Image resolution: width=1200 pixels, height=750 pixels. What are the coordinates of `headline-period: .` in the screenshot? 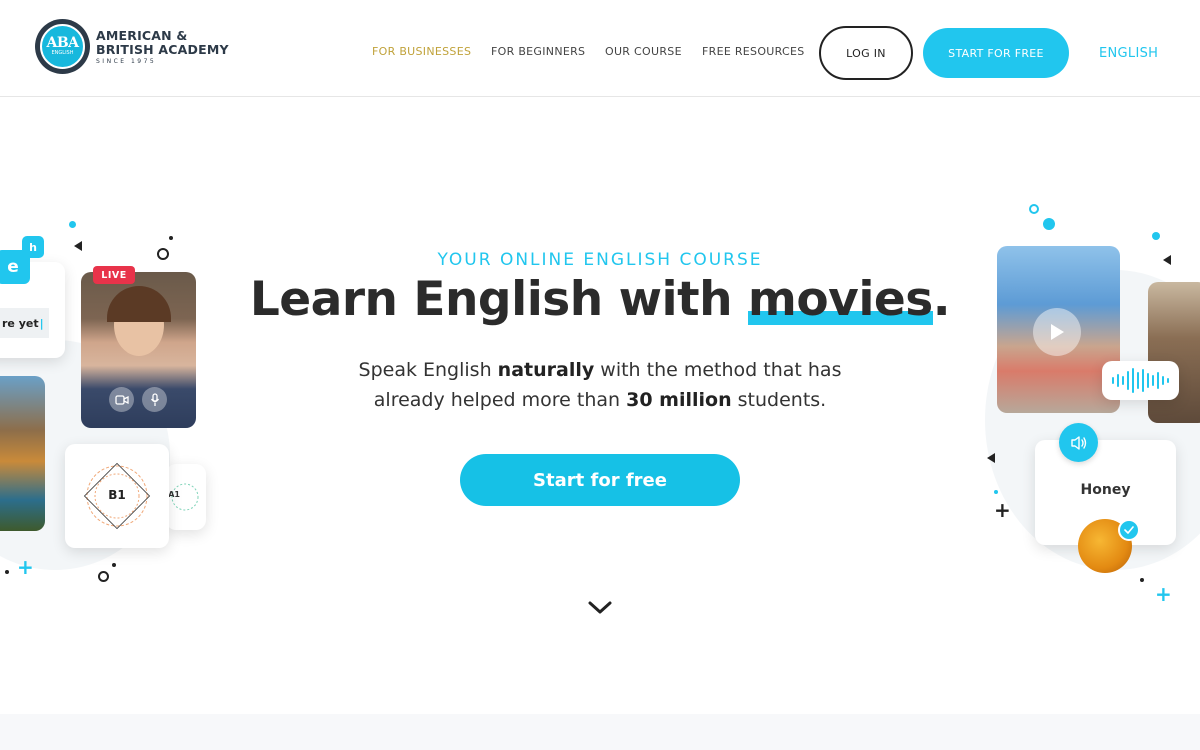 It's located at (941, 299).